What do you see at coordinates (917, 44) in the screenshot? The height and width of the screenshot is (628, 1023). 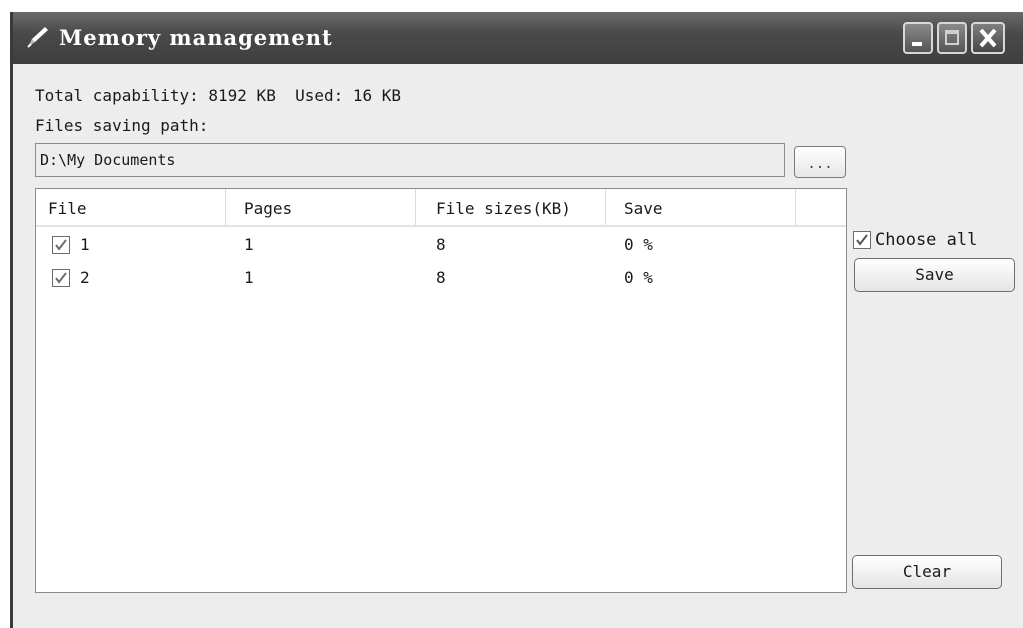 I see `minimize-icon` at bounding box center [917, 44].